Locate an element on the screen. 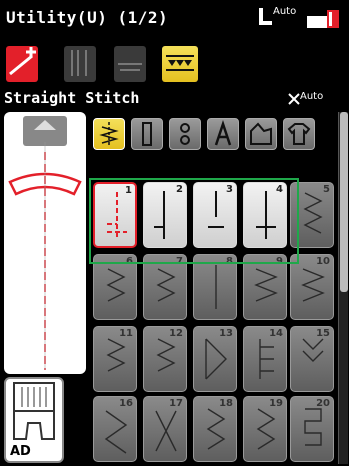 Image resolution: width=349 pixels, height=466 pixels. stitch-number: 3 is located at coordinates (229, 189).